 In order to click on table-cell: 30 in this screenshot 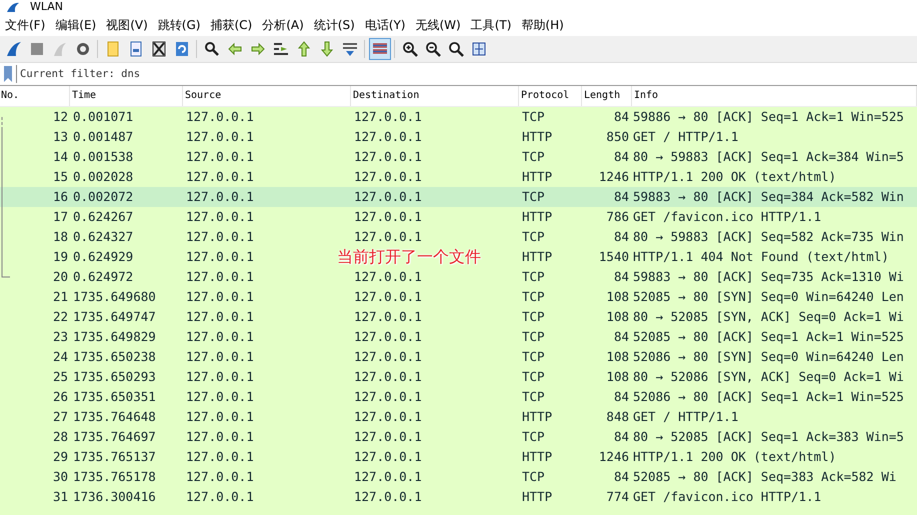, I will do `click(60, 476)`.